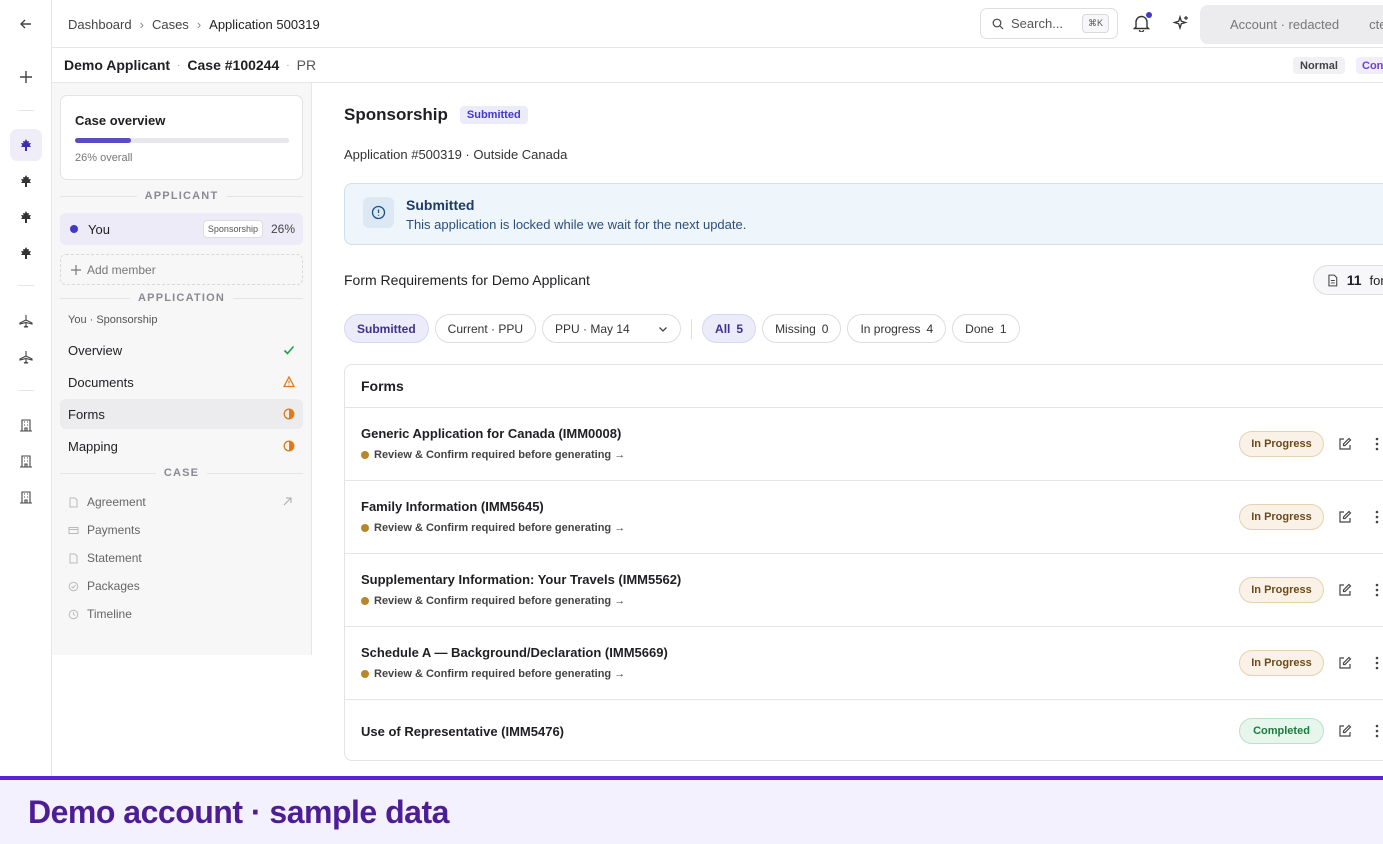 This screenshot has width=1383, height=844. I want to click on warning-icon, so click(289, 382).